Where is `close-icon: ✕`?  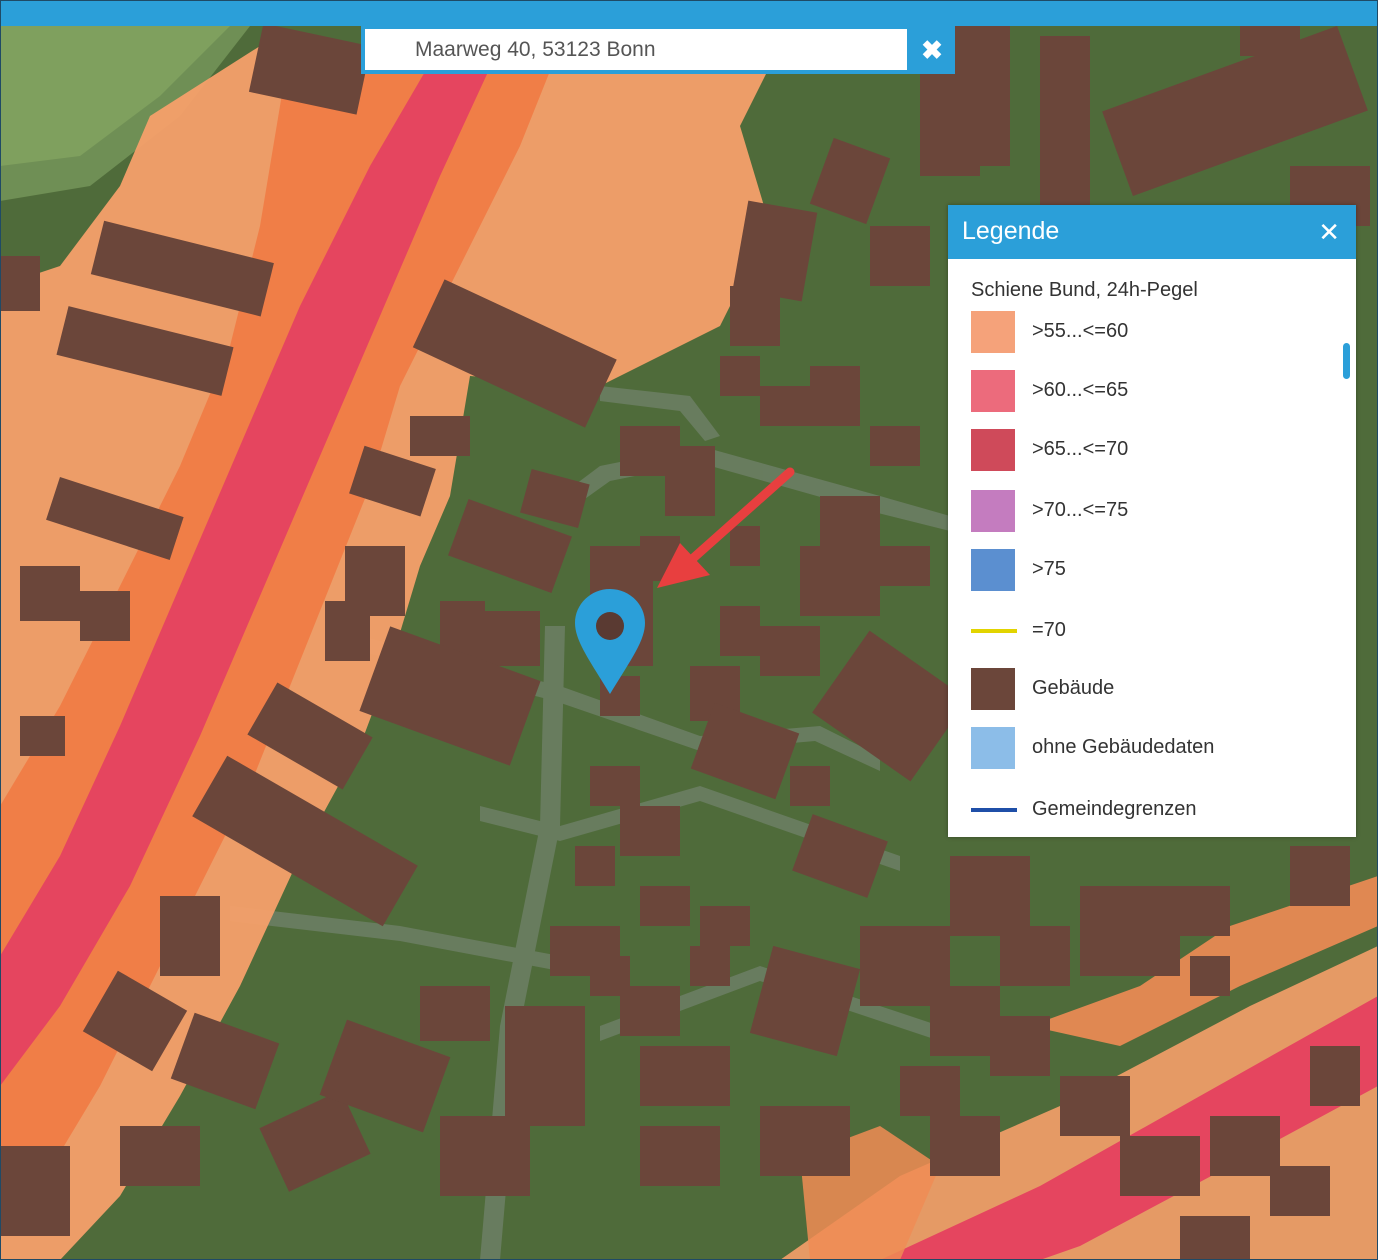 close-icon: ✕ is located at coordinates (1329, 232).